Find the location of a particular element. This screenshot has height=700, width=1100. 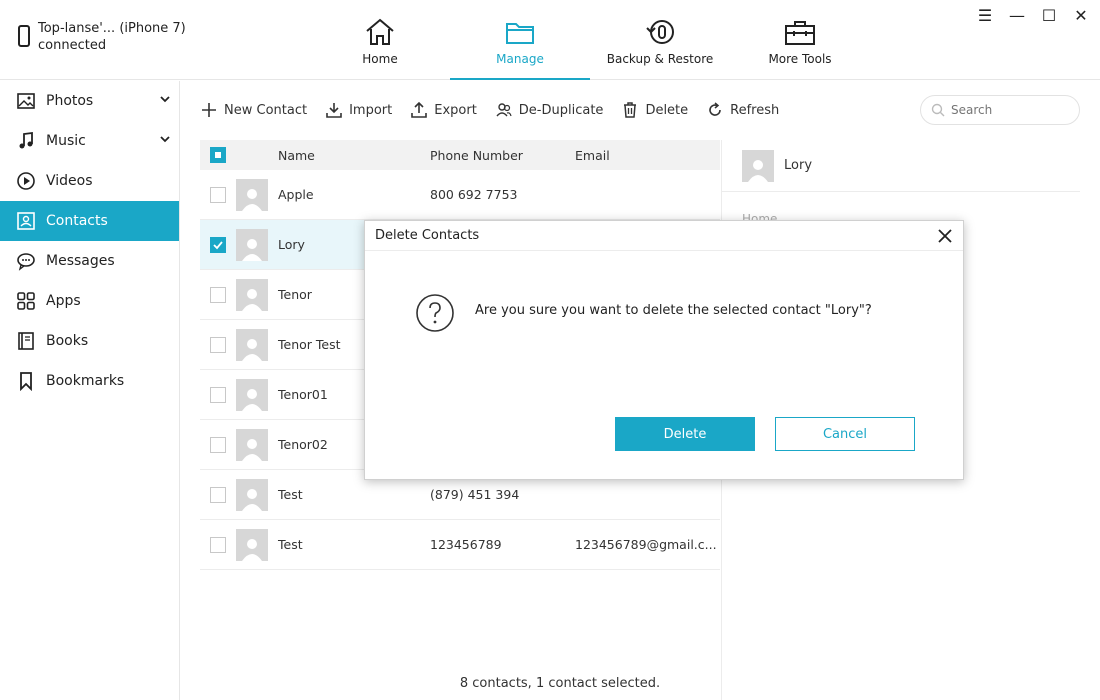

sidebar-item-contacts: Contacts is located at coordinates (89, 221).